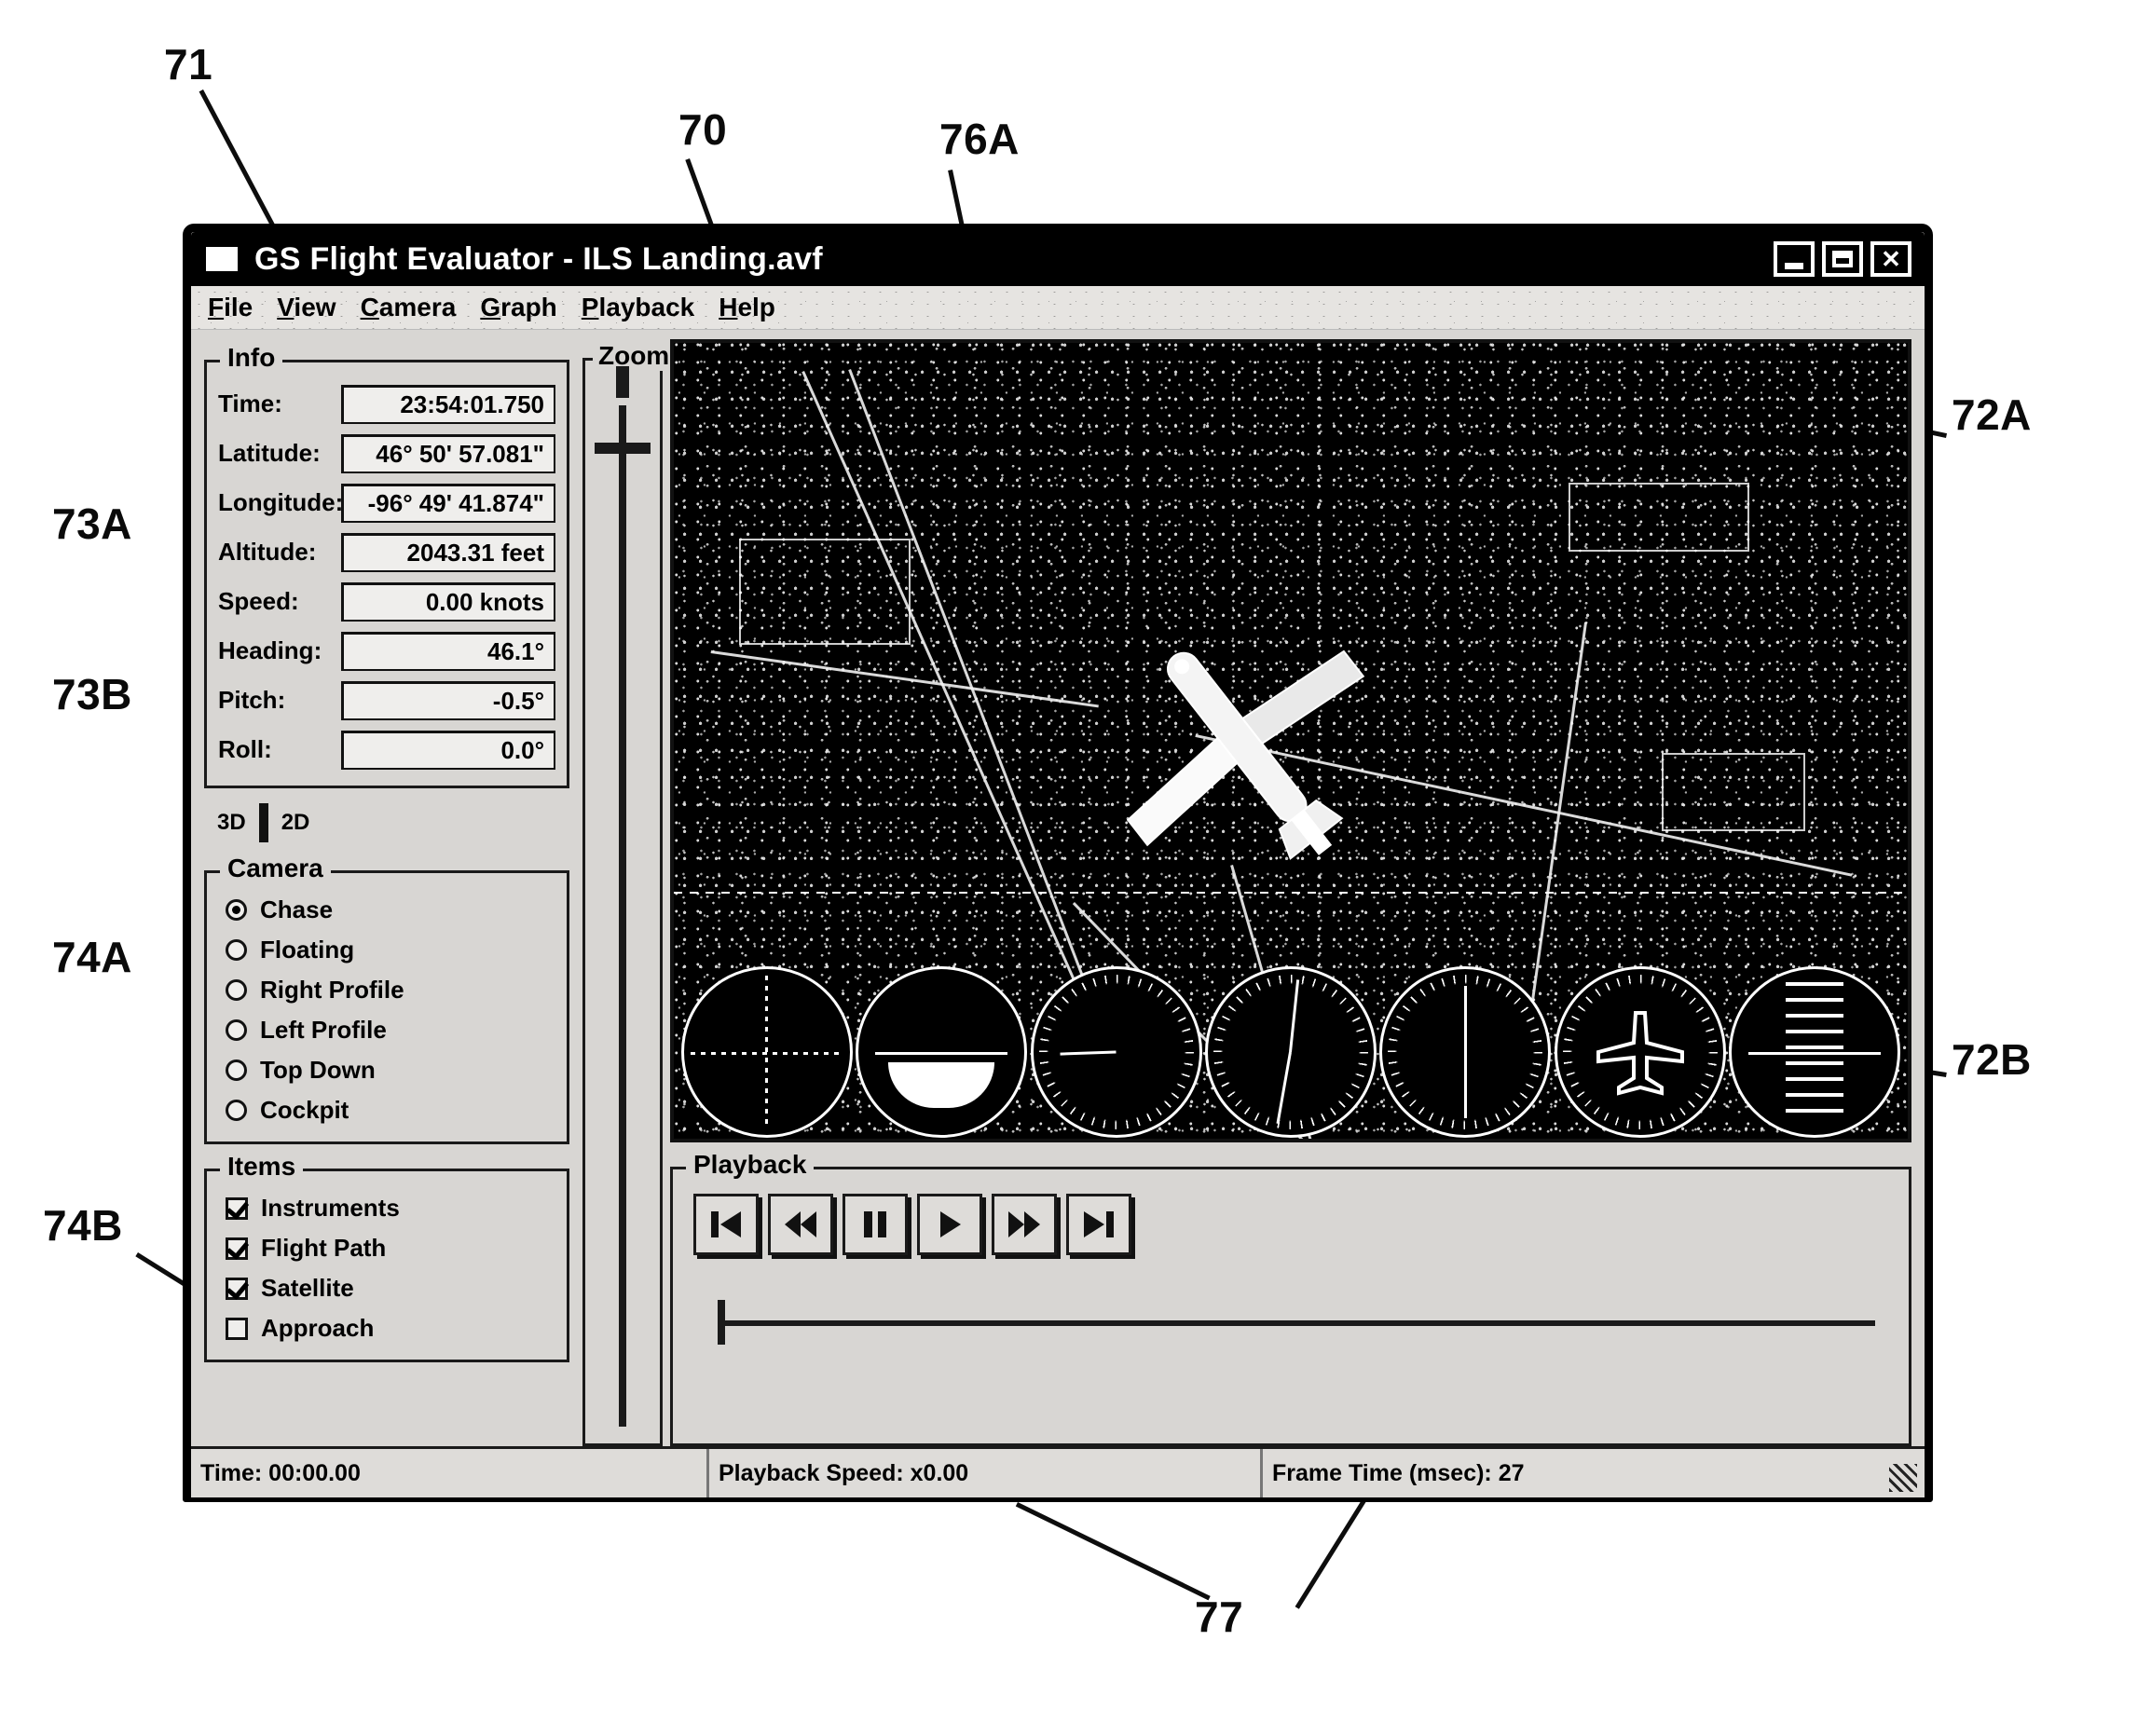  I want to click on crosshair-icon, so click(767, 1052).